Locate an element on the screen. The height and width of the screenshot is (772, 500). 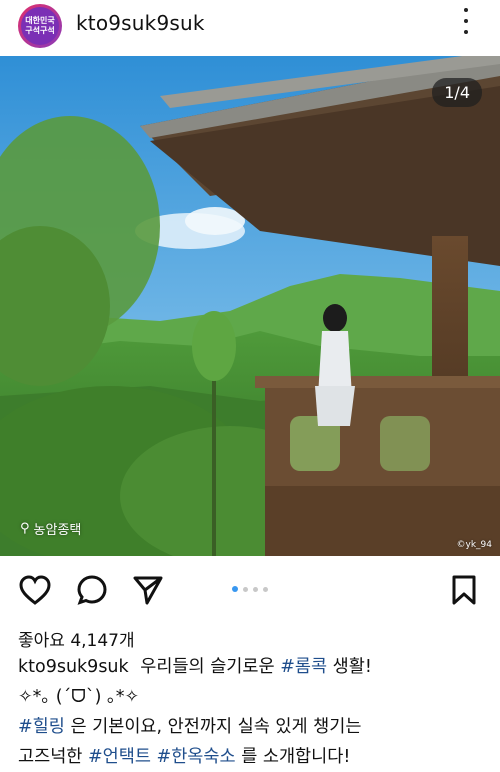
bookmark-icon is located at coordinates (464, 590).